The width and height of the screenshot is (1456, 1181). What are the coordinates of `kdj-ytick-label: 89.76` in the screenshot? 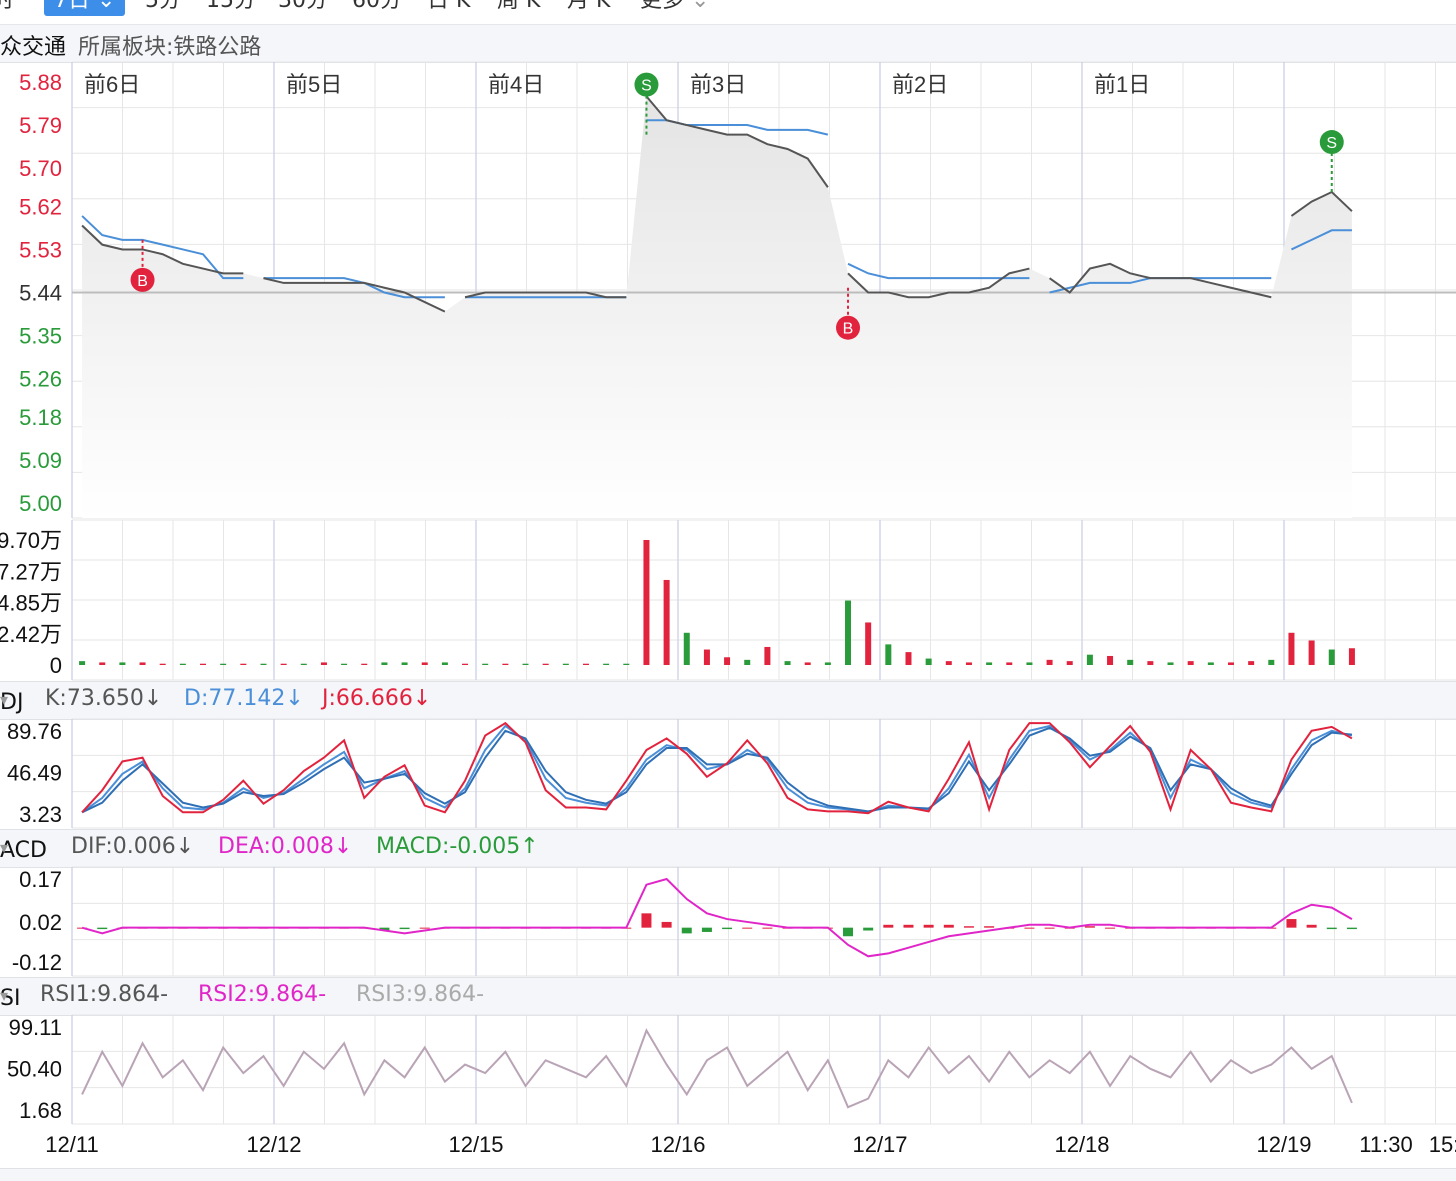 It's located at (34, 731).